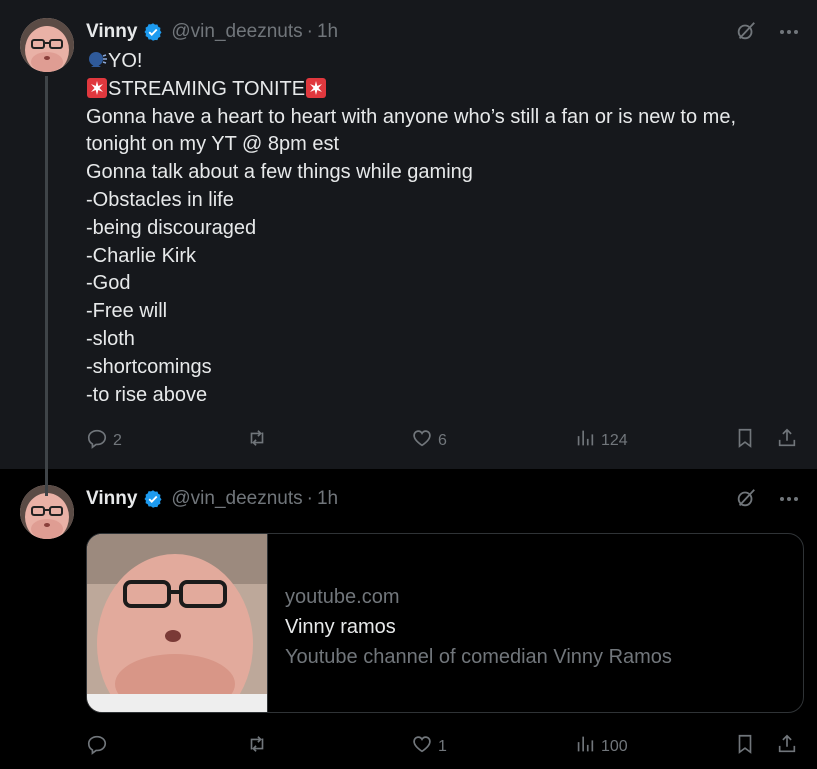 Image resolution: width=817 pixels, height=769 pixels. I want to click on reply-count: 2, so click(117, 440).